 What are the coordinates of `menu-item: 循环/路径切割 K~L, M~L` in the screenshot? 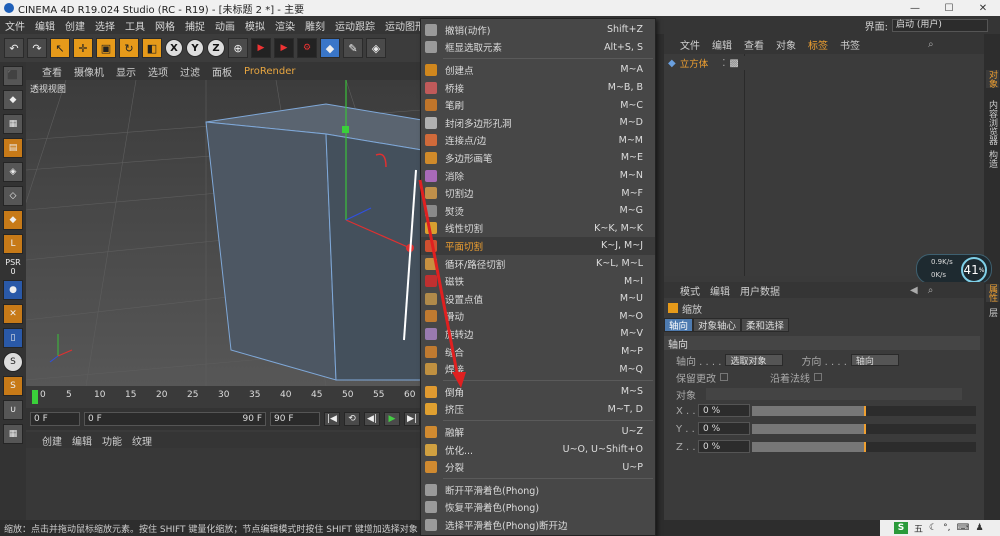 It's located at (538, 264).